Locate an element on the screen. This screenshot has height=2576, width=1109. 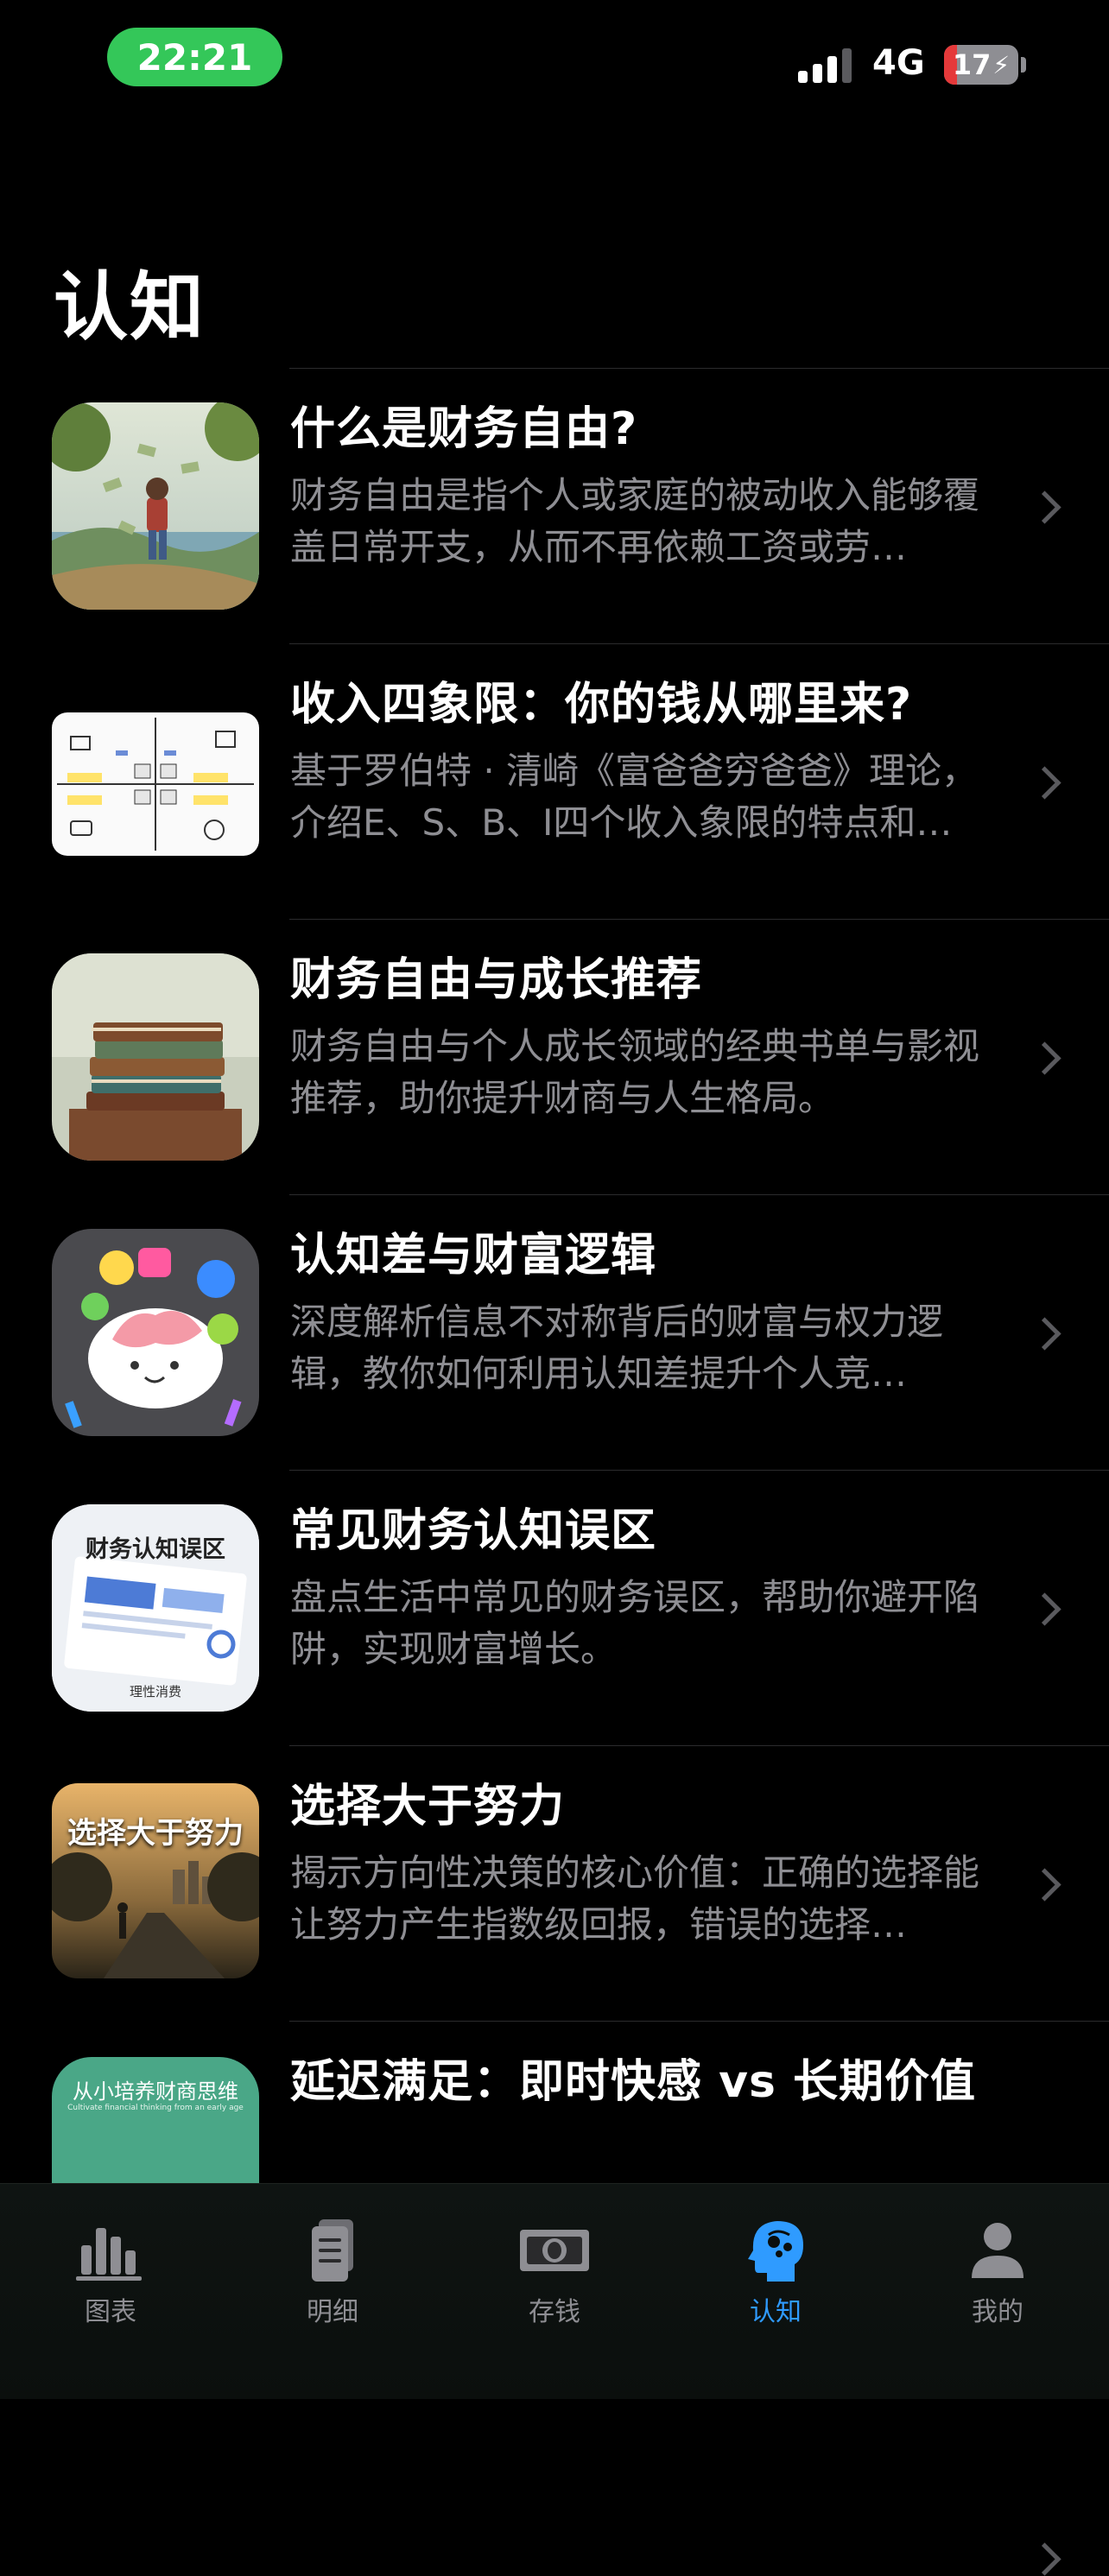
battery-icon: 17 ⚡ is located at coordinates (981, 65).